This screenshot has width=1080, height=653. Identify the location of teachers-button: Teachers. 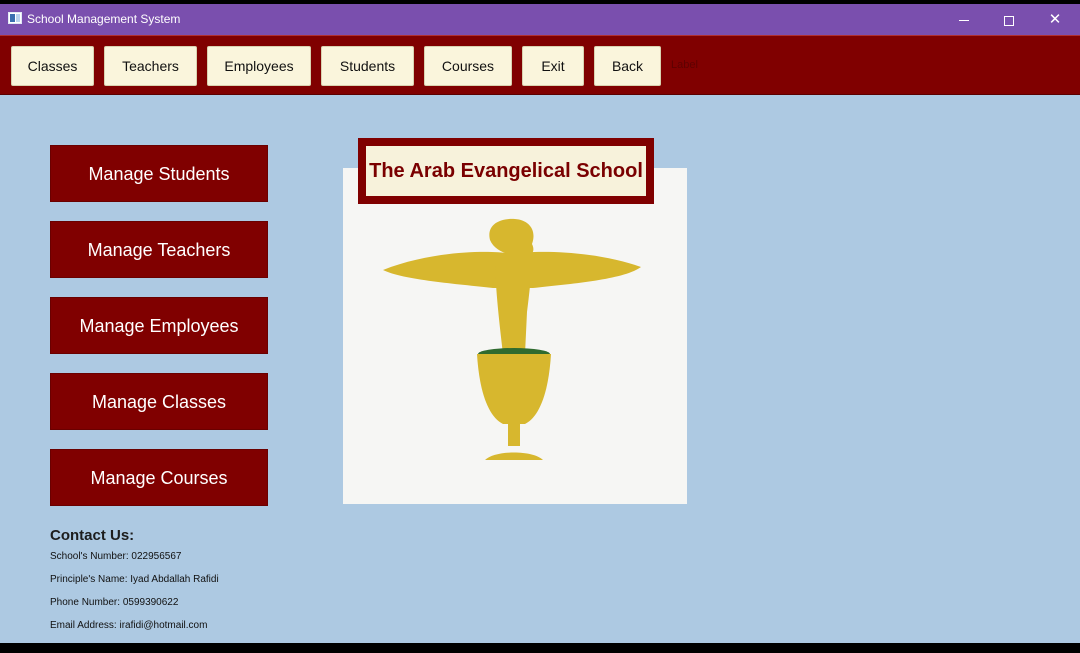
(150, 66).